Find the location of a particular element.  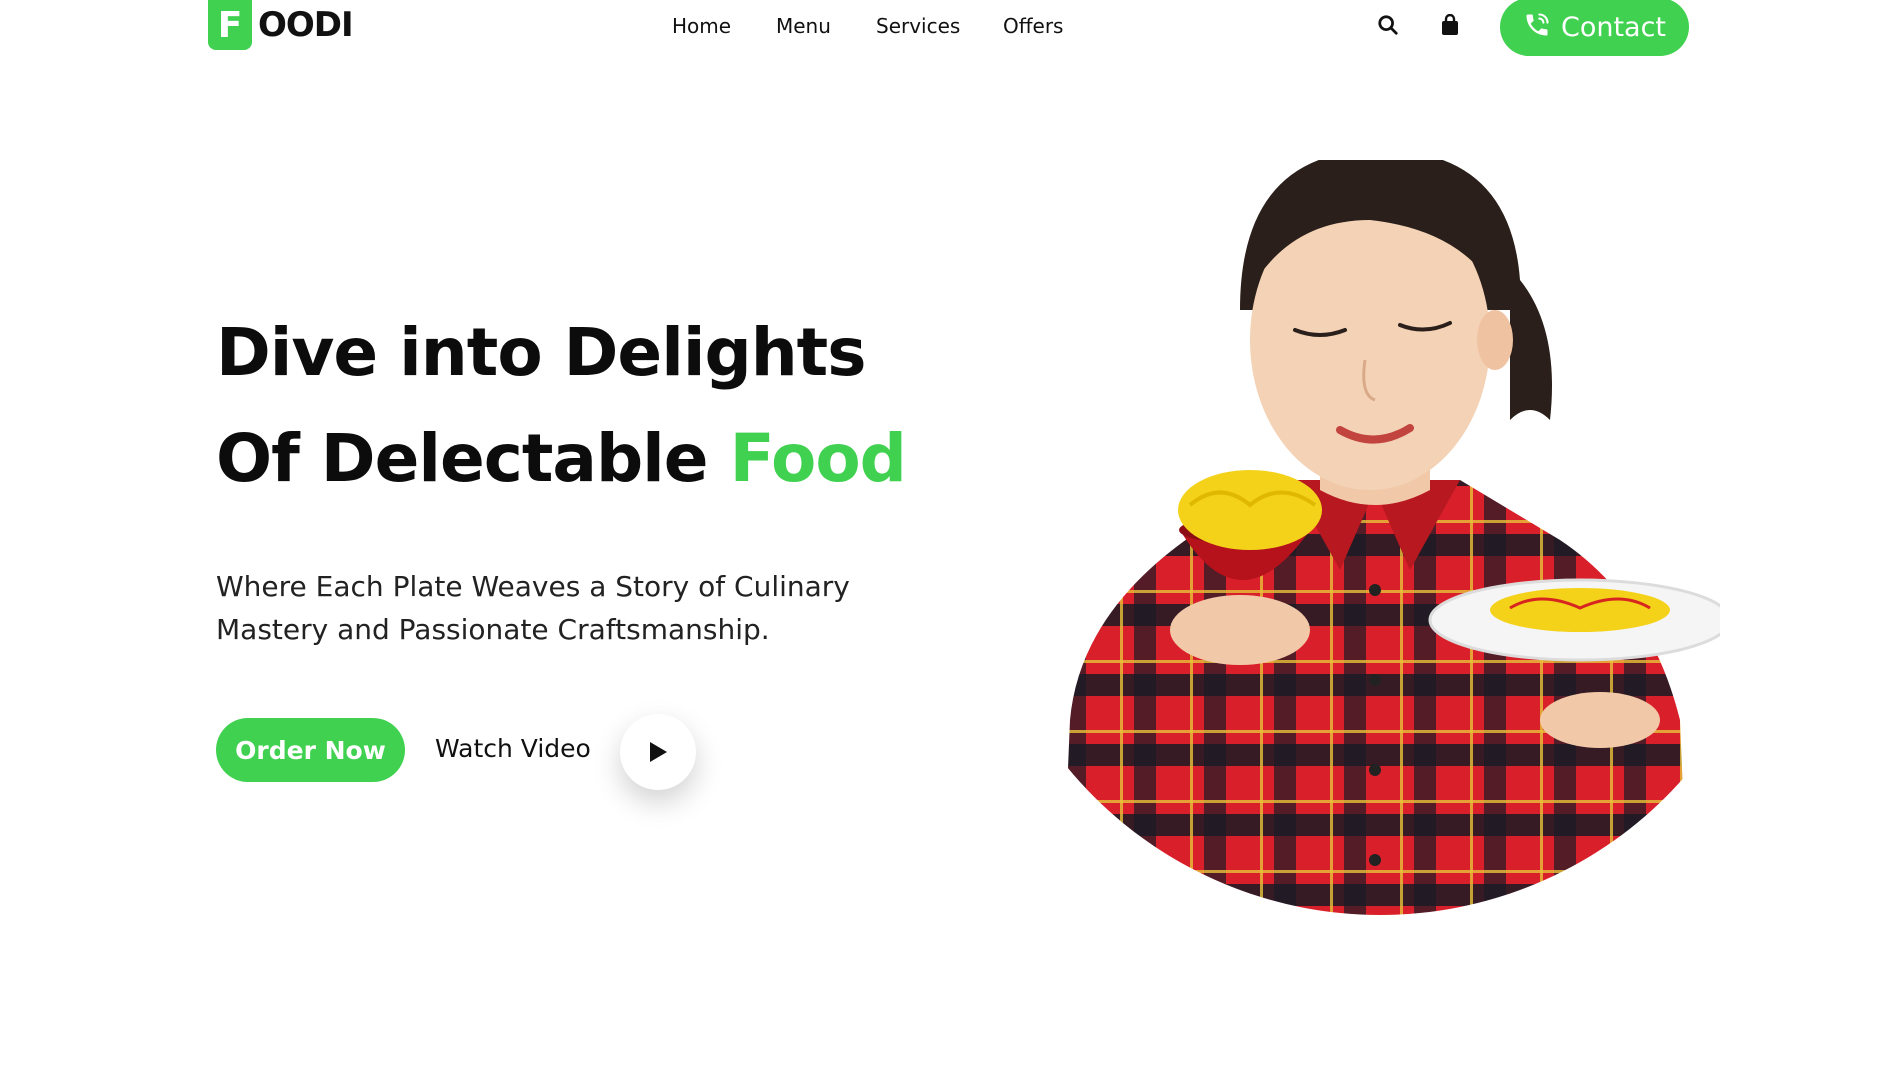

contact-button: Contact is located at coordinates (1594, 28).